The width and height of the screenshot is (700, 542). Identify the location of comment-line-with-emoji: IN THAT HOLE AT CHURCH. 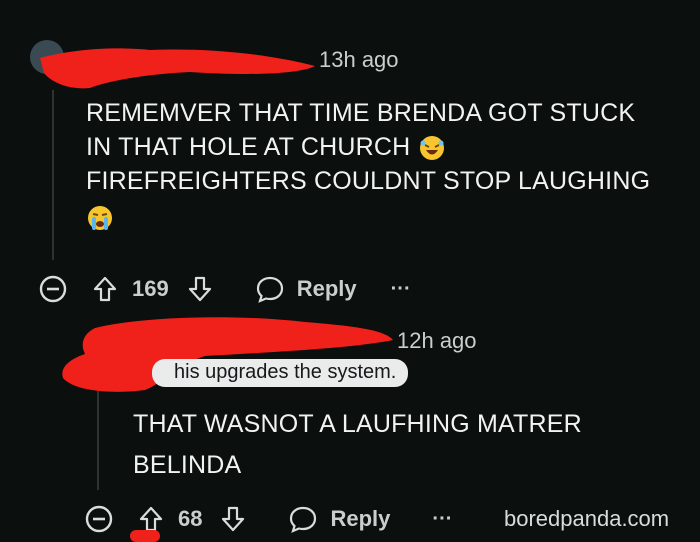
(386, 147).